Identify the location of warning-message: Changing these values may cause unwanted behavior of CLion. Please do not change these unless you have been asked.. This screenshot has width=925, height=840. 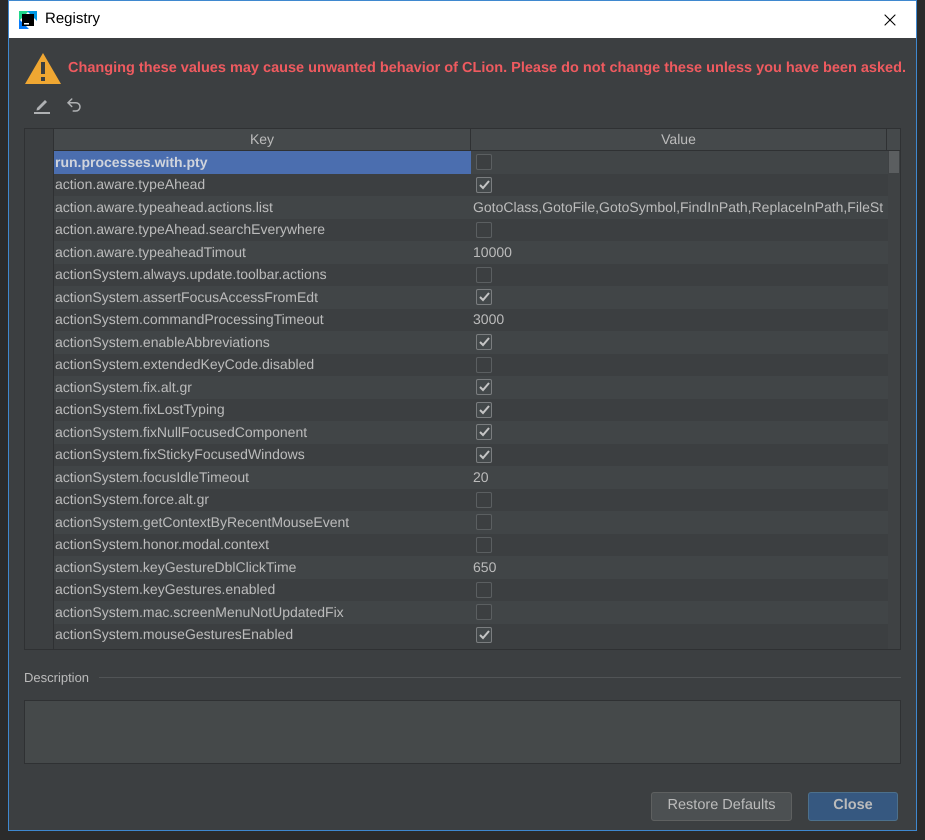
(487, 68).